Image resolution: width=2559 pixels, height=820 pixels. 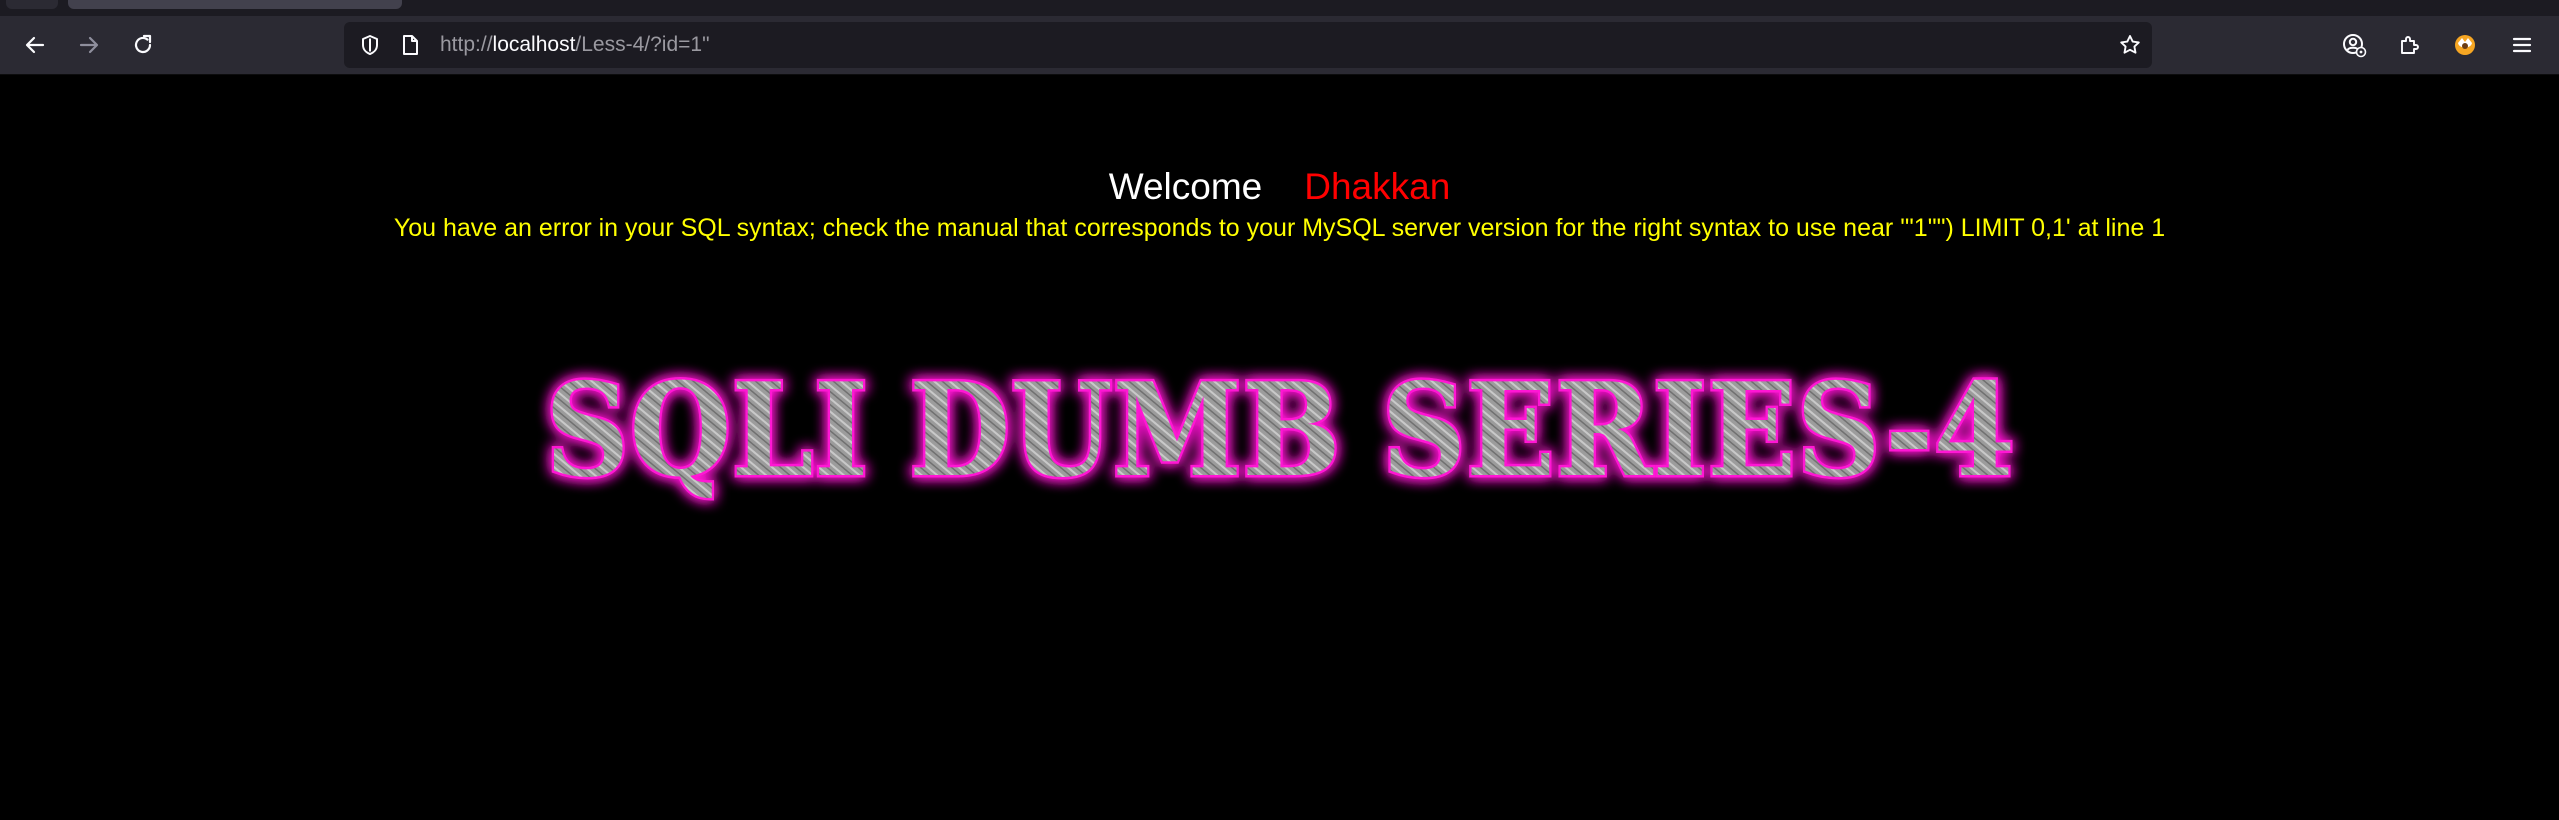 I want to click on star-icon, so click(x=2130, y=47).